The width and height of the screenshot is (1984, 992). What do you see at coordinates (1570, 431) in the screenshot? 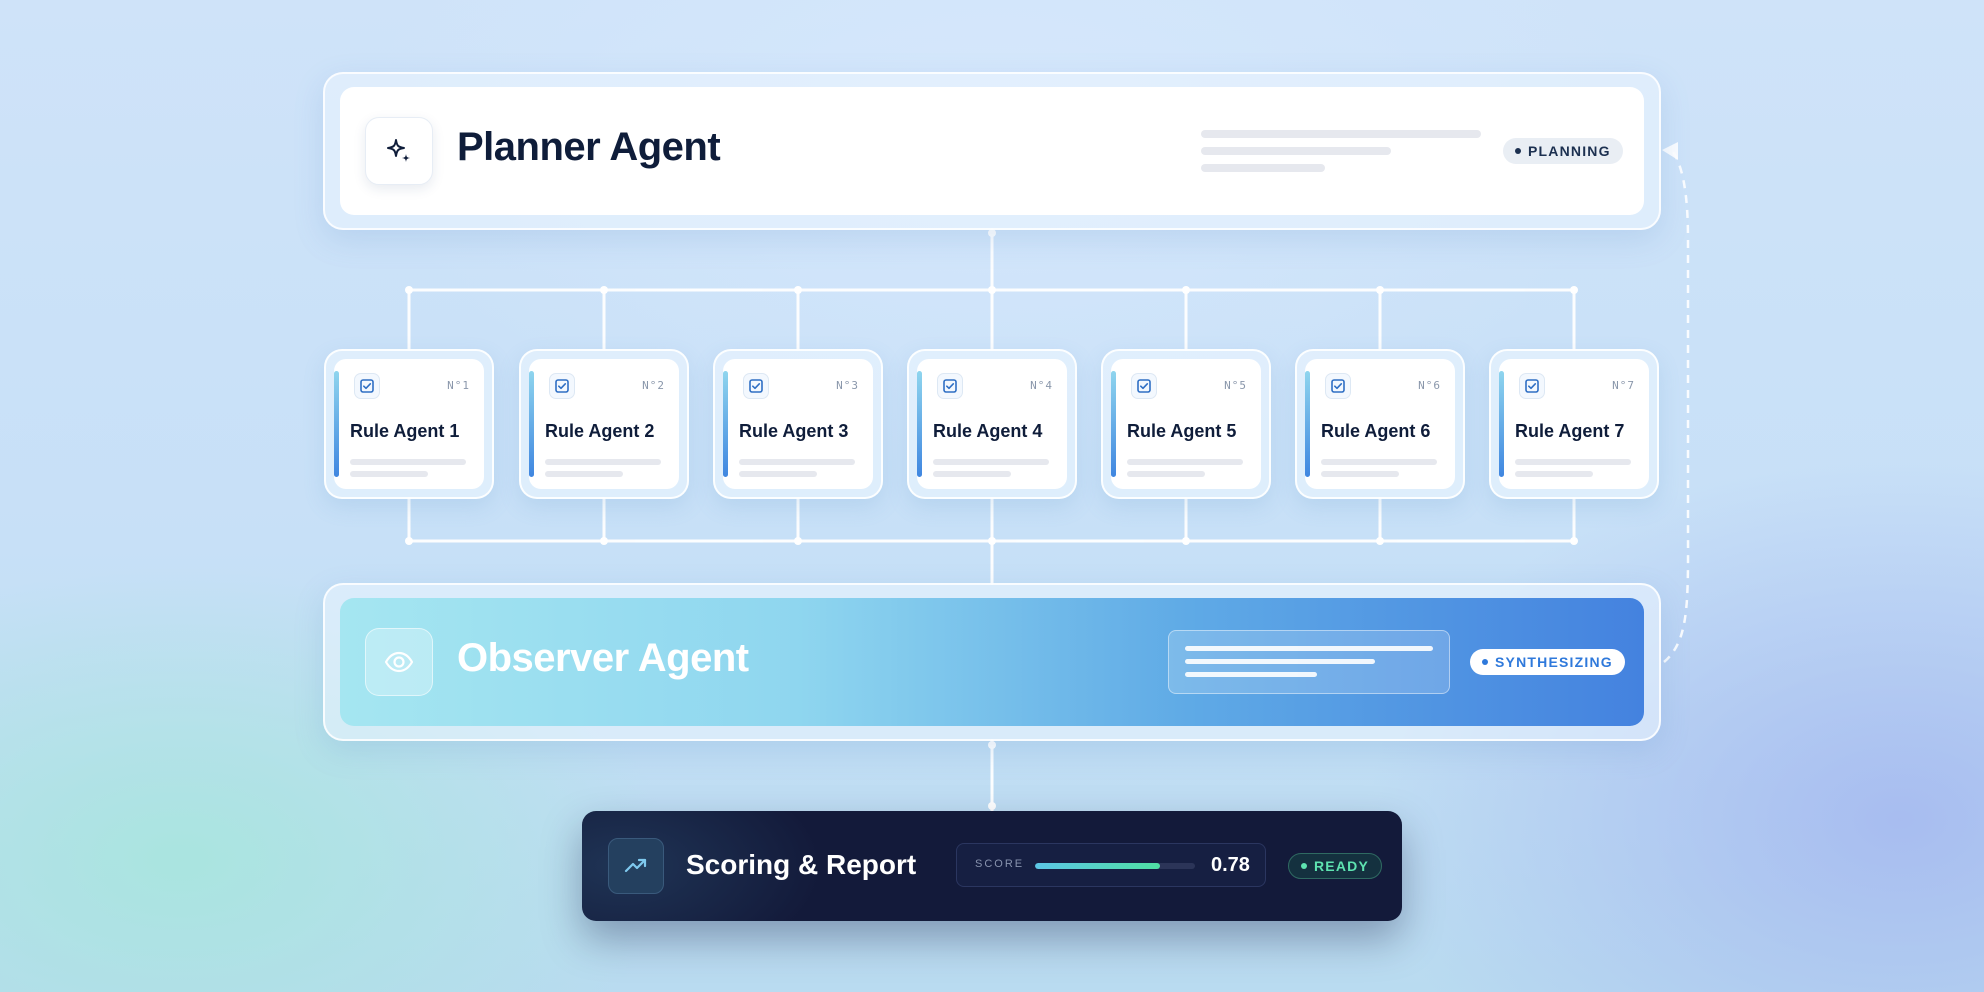
I see `rule-agent-title: Rule Agent 7` at bounding box center [1570, 431].